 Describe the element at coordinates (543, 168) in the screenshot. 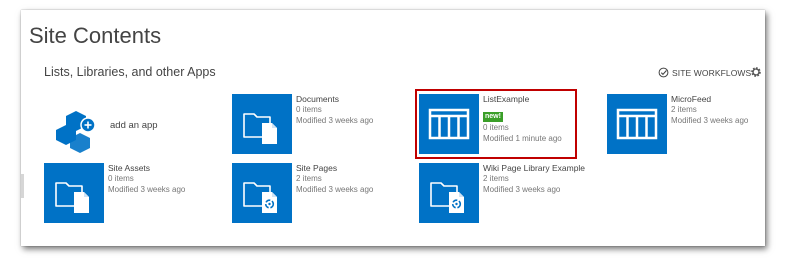

I see `tile-name: Wiki Page Library Example` at that location.